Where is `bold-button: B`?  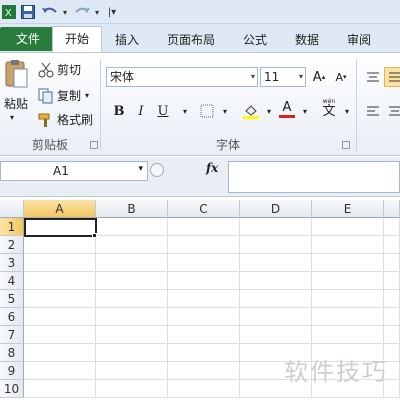
bold-button: B is located at coordinates (119, 111).